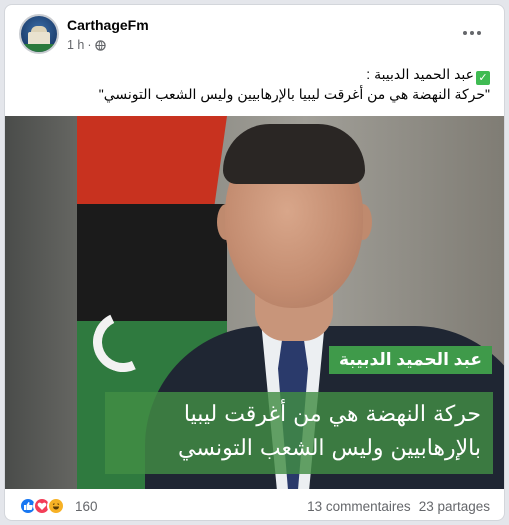 The image size is (509, 525). I want to click on haha-icon, so click(56, 506).